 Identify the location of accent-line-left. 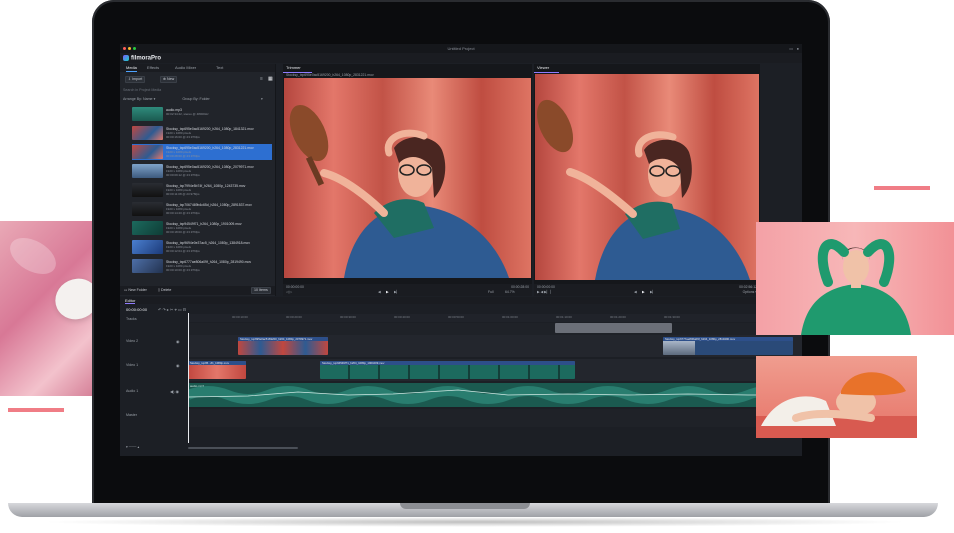
(36, 410).